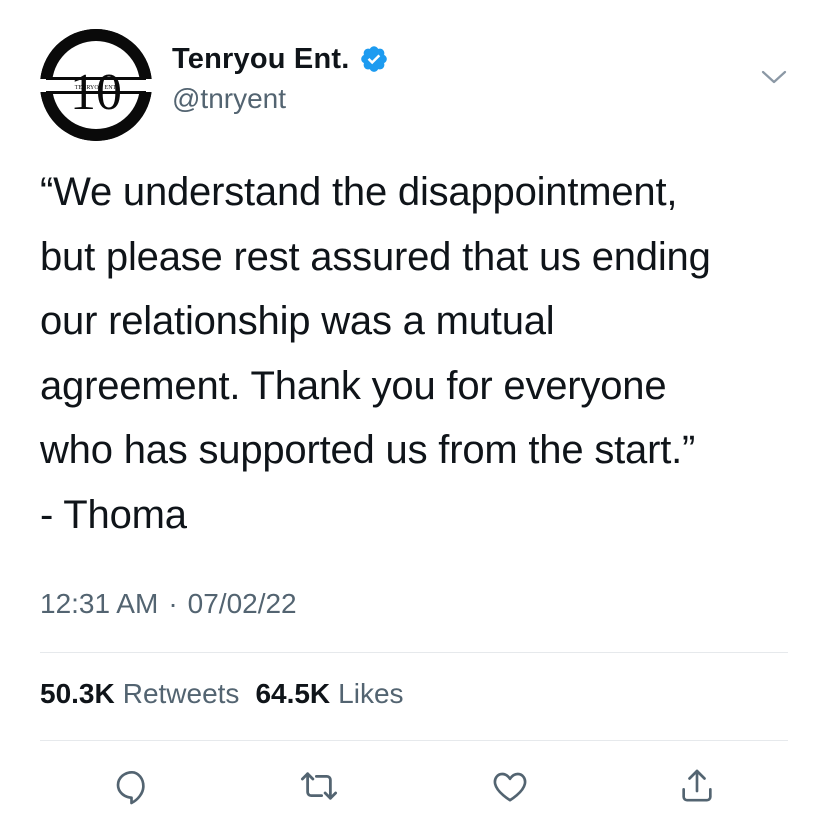 The image size is (828, 830). What do you see at coordinates (242, 603) in the screenshot?
I see `tweet-date: 07/02/22` at bounding box center [242, 603].